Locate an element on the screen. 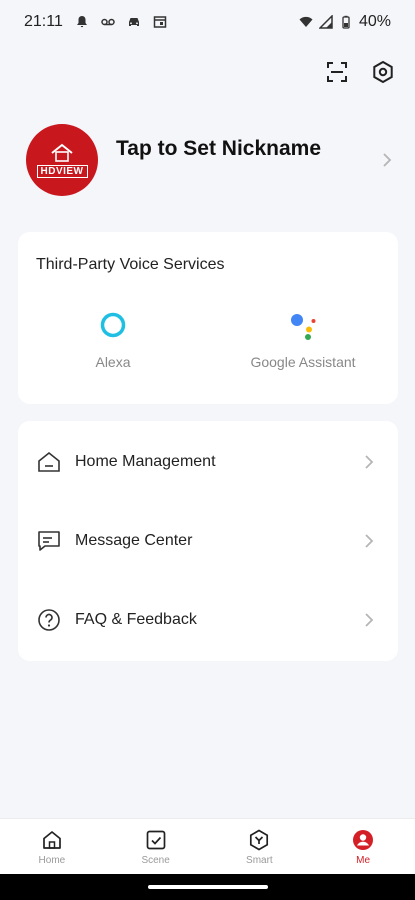  tab-label: Home is located at coordinates (52, 860).